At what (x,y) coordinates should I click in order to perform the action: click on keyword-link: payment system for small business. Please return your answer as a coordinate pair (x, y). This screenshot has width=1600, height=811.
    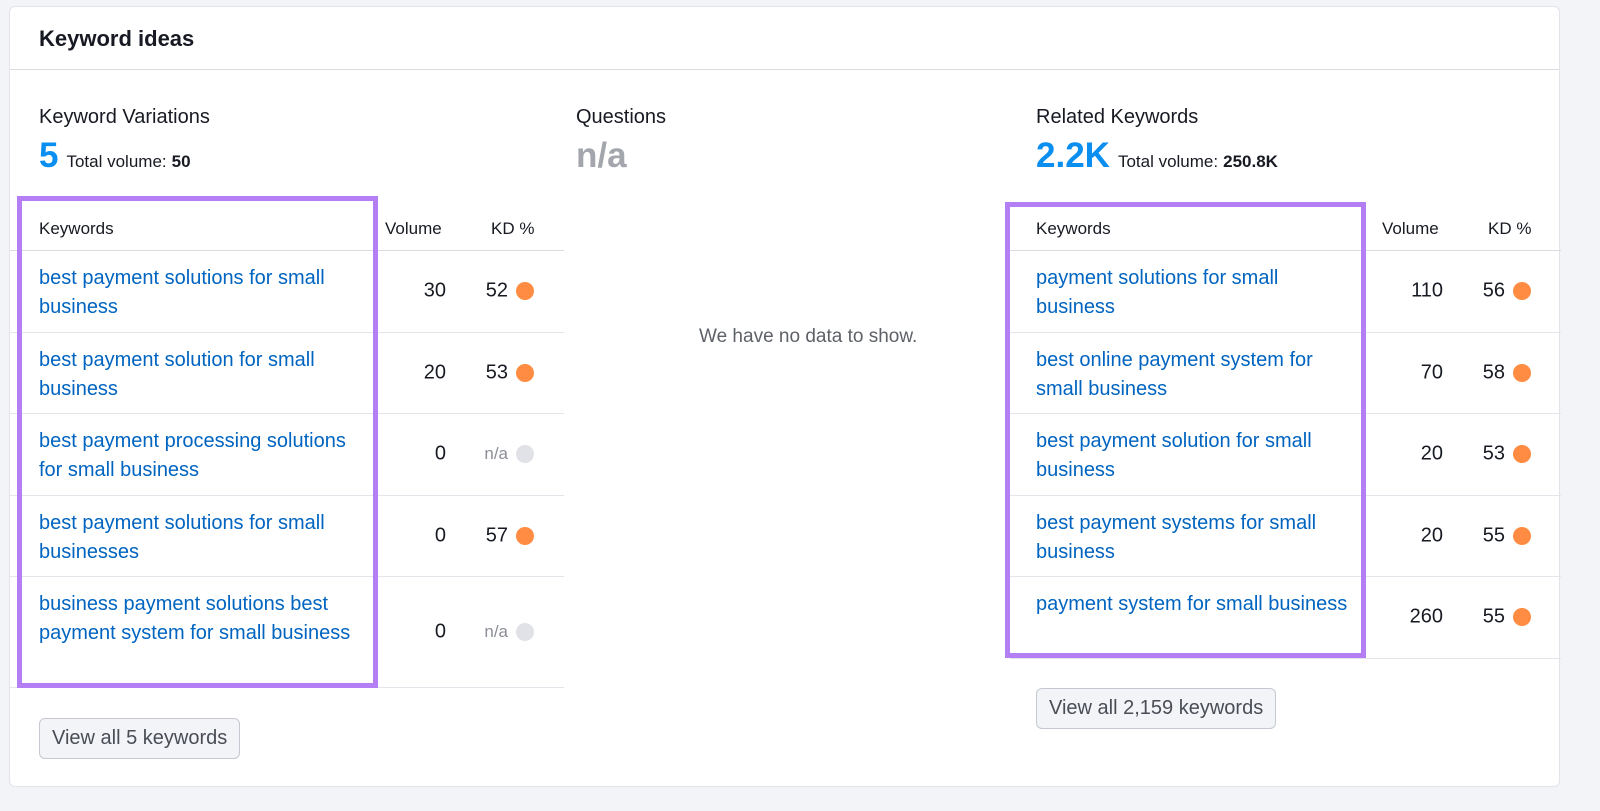
    Looking at the image, I should click on (1196, 604).